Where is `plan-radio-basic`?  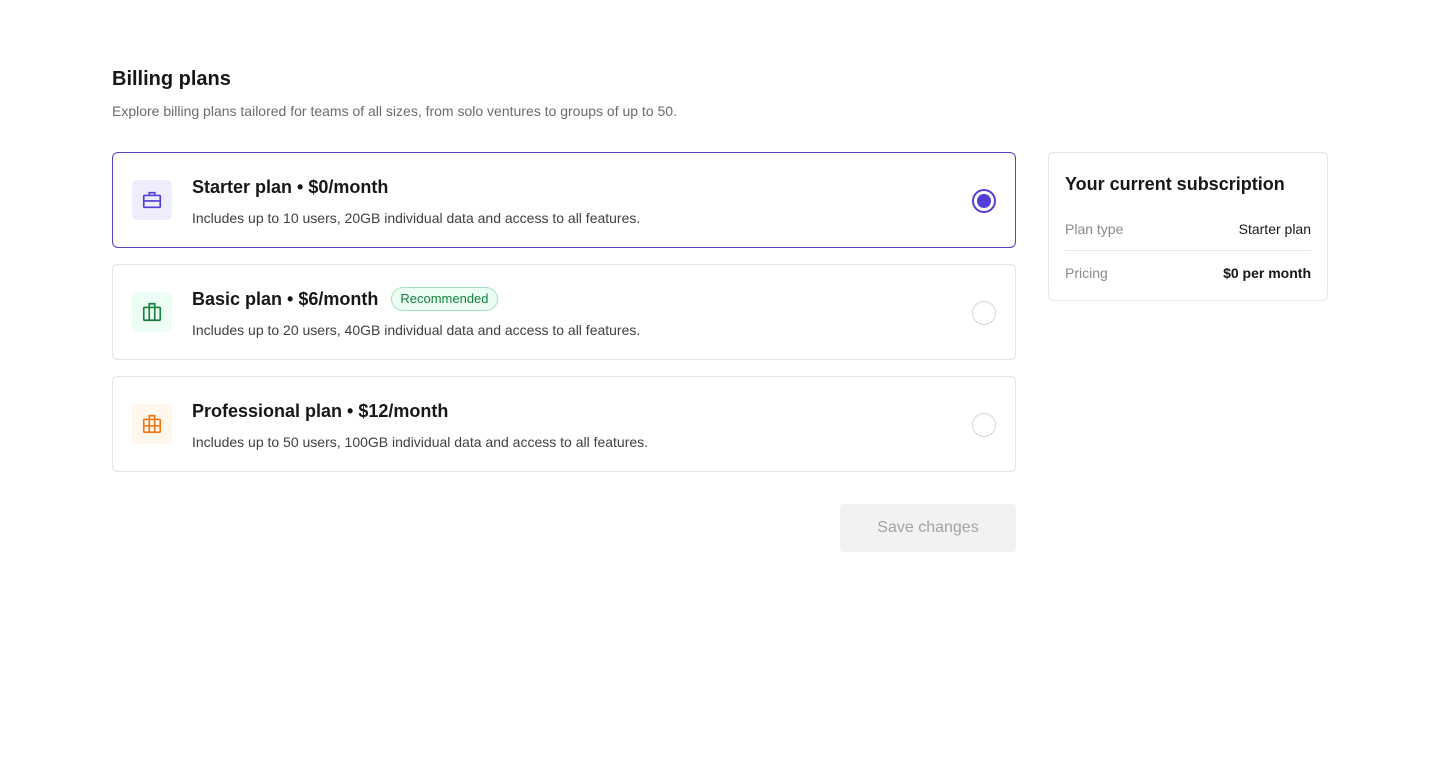
plan-radio-basic is located at coordinates (984, 313).